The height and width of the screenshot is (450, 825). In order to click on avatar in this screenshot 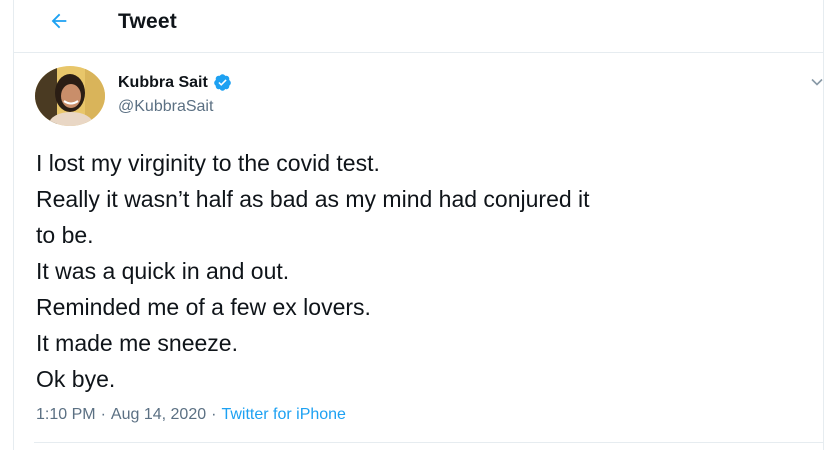, I will do `click(70, 96)`.